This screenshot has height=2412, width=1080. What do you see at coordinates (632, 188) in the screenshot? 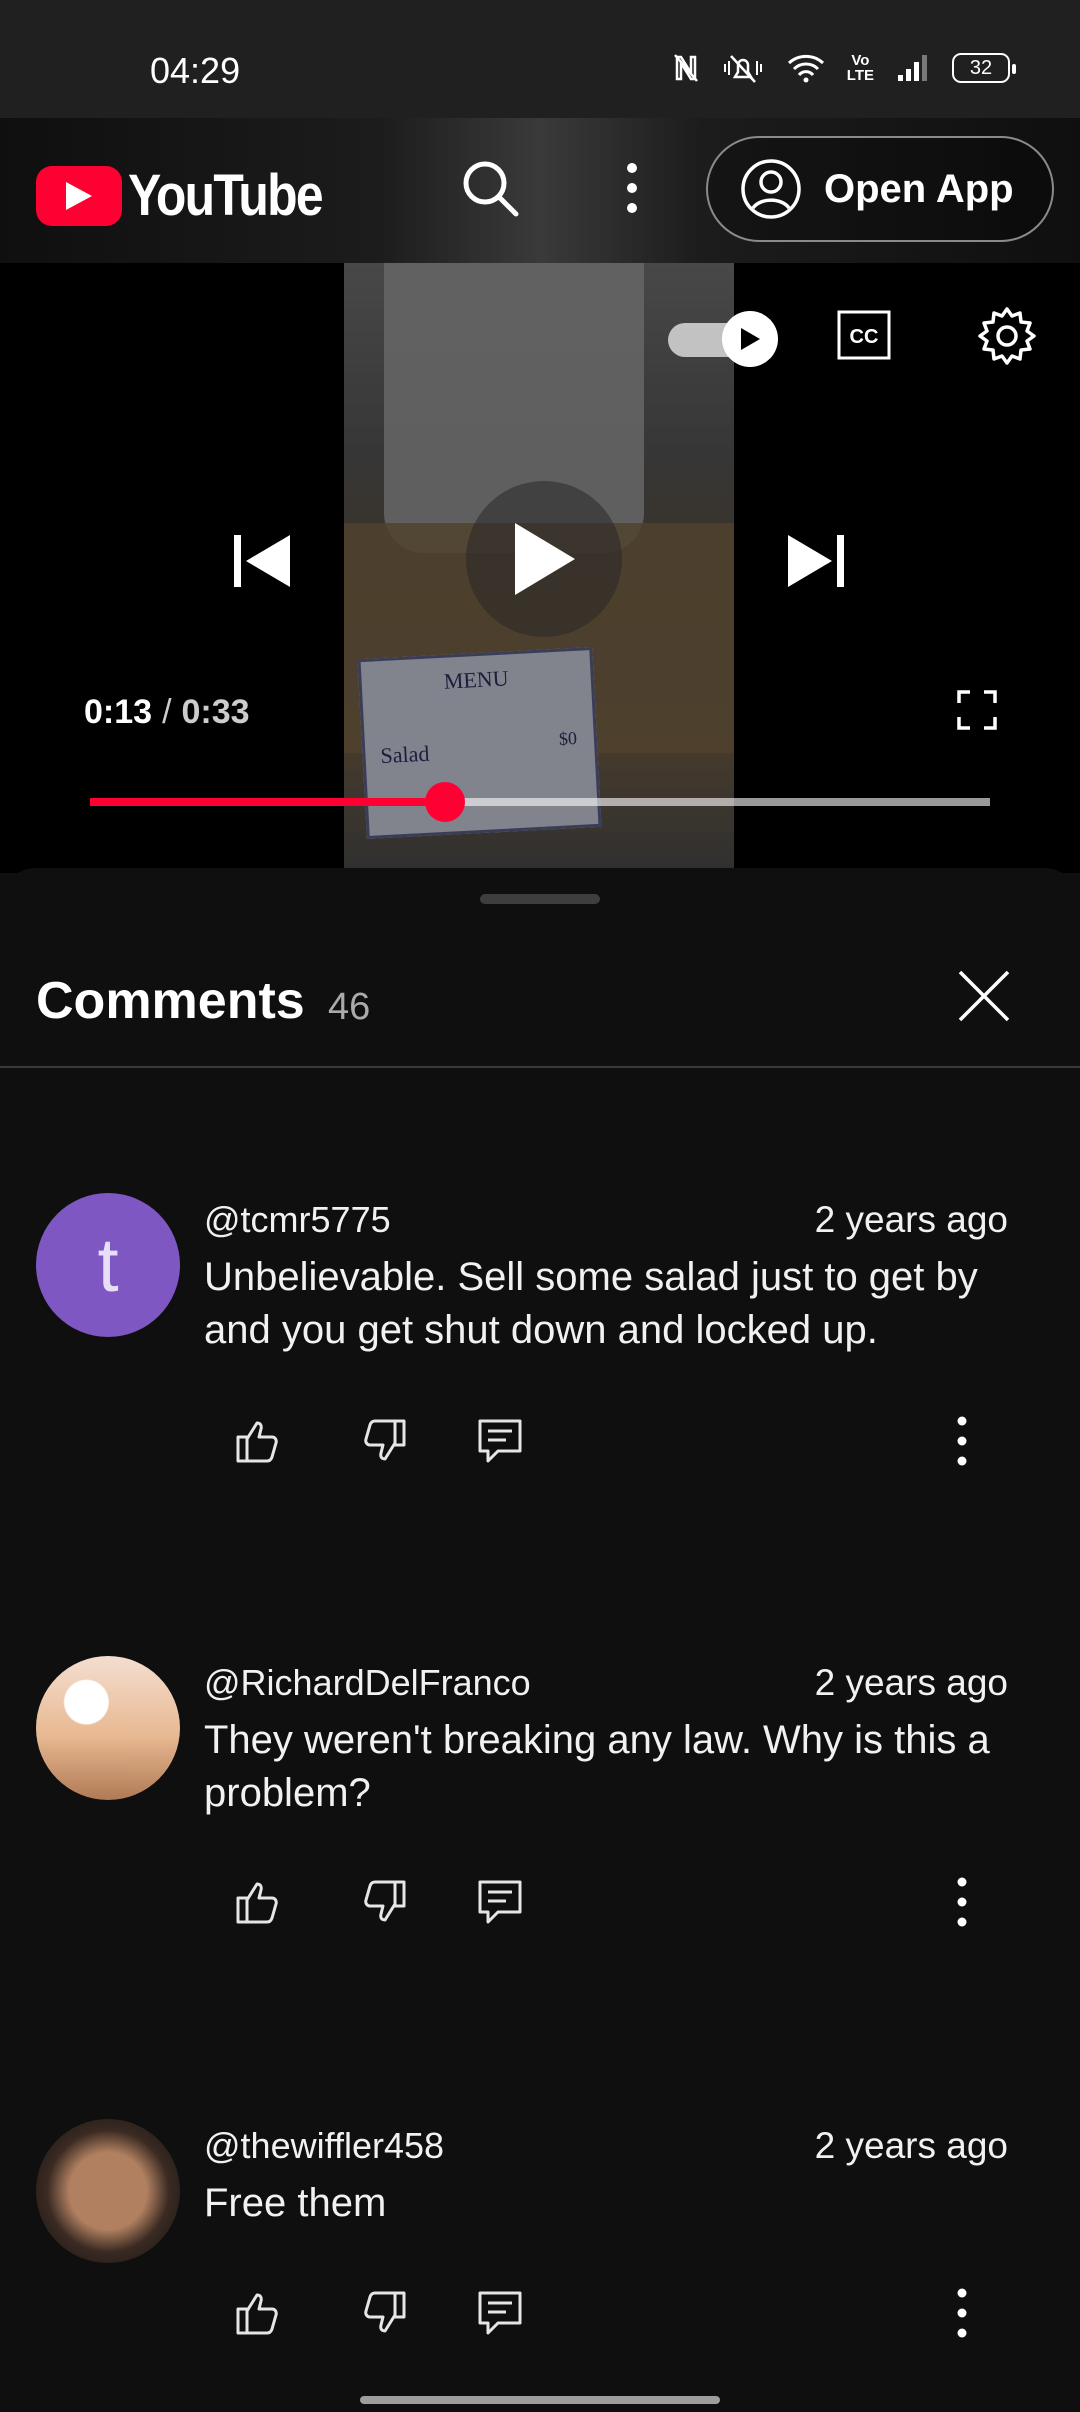
I see `more-vertical-icon` at bounding box center [632, 188].